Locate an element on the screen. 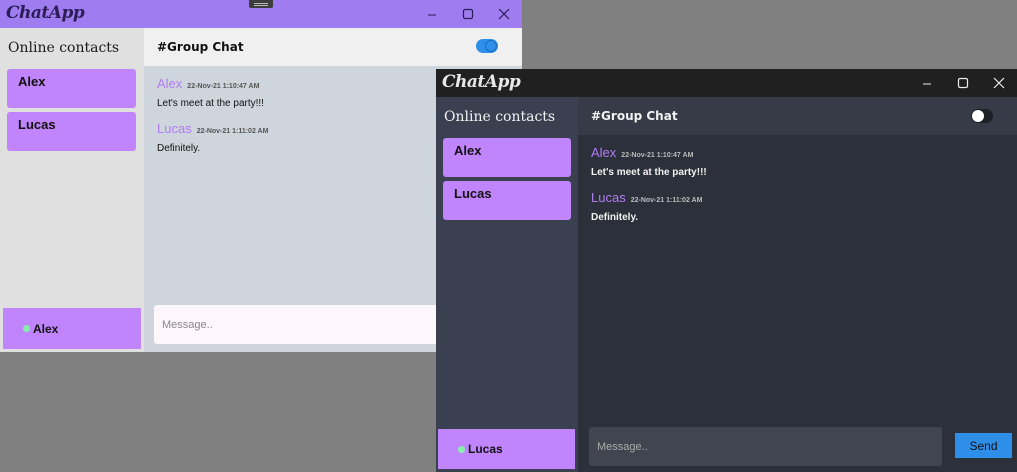 The image size is (1017, 472). contacts-sidebar: Online contacts Alex Lucas Lucas is located at coordinates (507, 284).